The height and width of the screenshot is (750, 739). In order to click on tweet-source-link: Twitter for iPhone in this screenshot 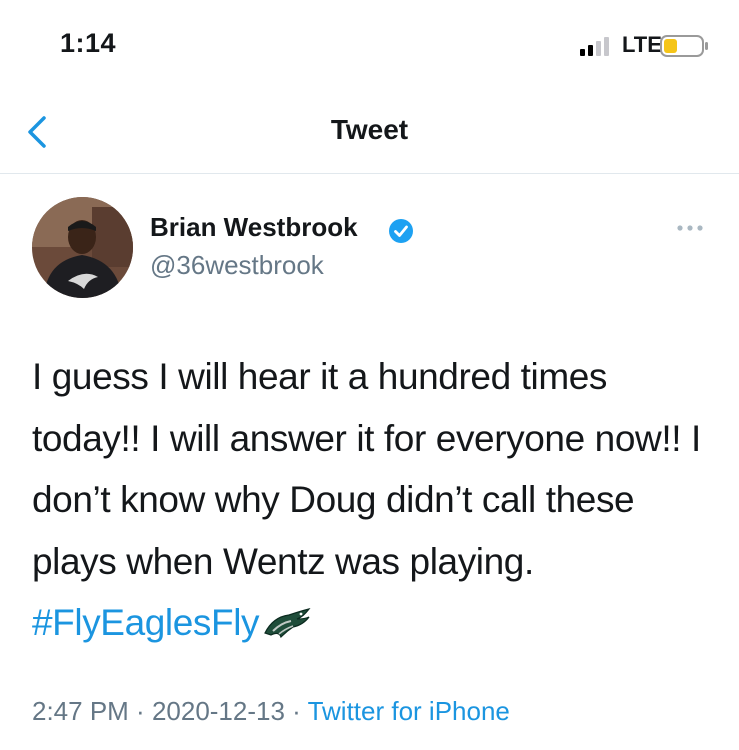, I will do `click(409, 711)`.